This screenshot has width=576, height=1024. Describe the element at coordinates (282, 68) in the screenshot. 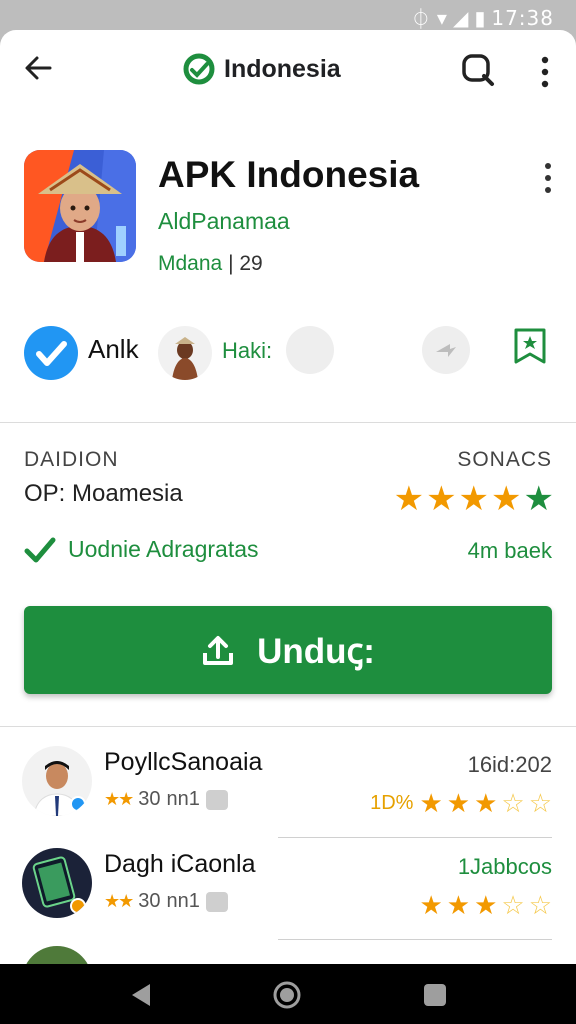

I see `app-bar-title: Indonesia` at that location.